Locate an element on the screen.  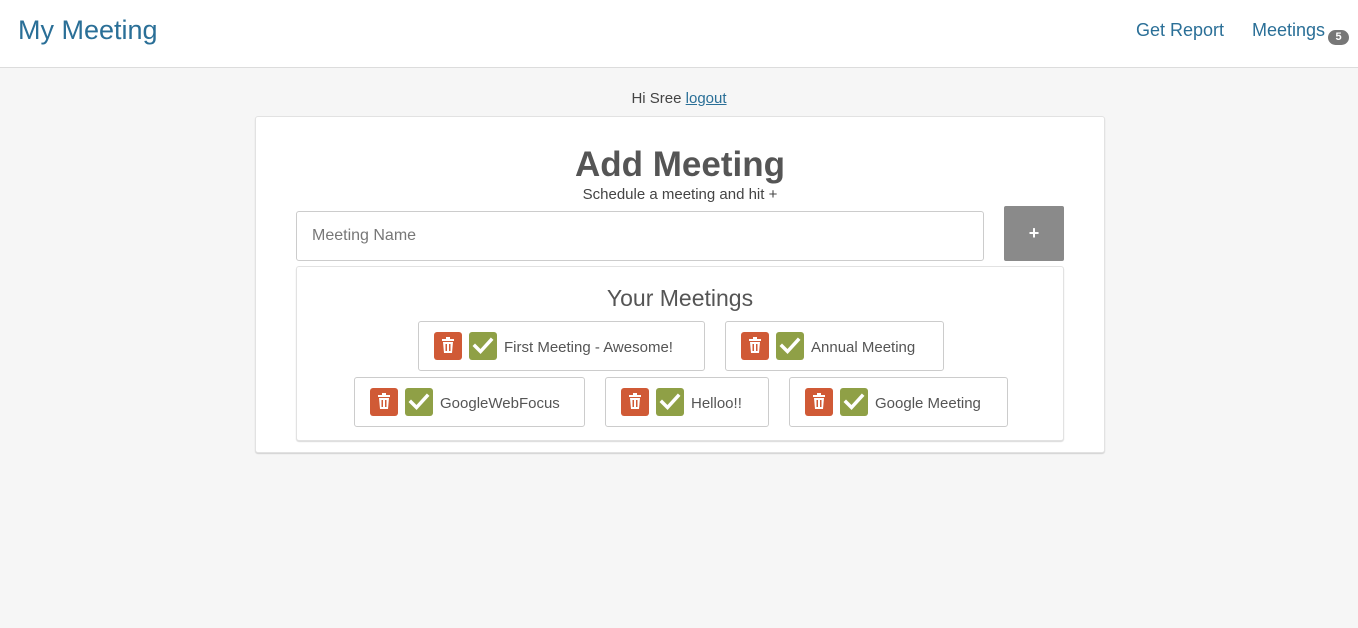
brand-title: My Meeting is located at coordinates (88, 30).